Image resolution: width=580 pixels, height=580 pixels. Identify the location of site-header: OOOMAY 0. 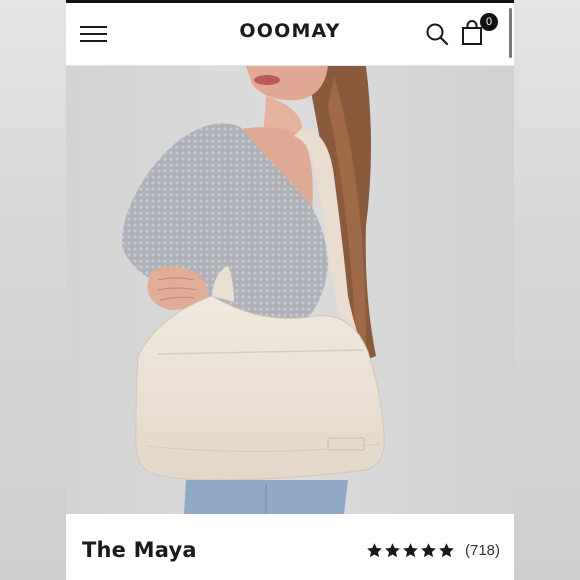
(290, 34).